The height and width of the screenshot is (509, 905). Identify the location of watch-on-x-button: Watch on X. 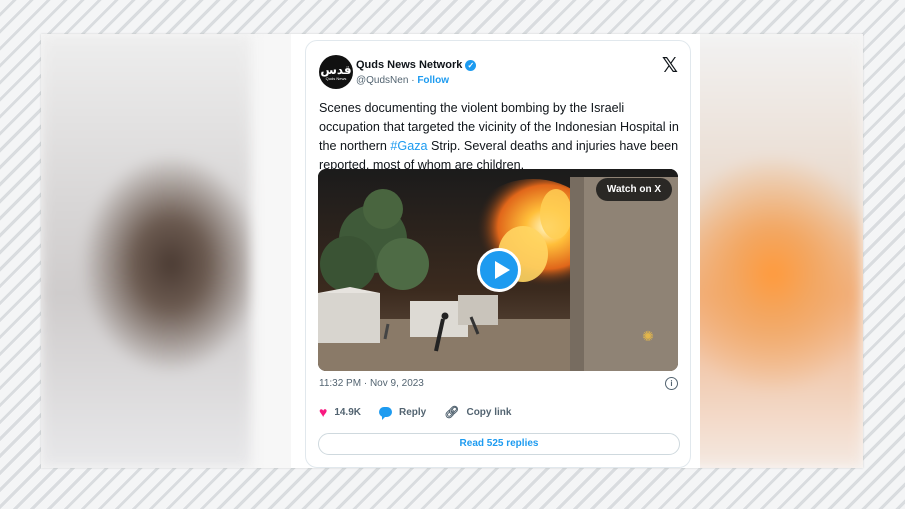
(633, 189).